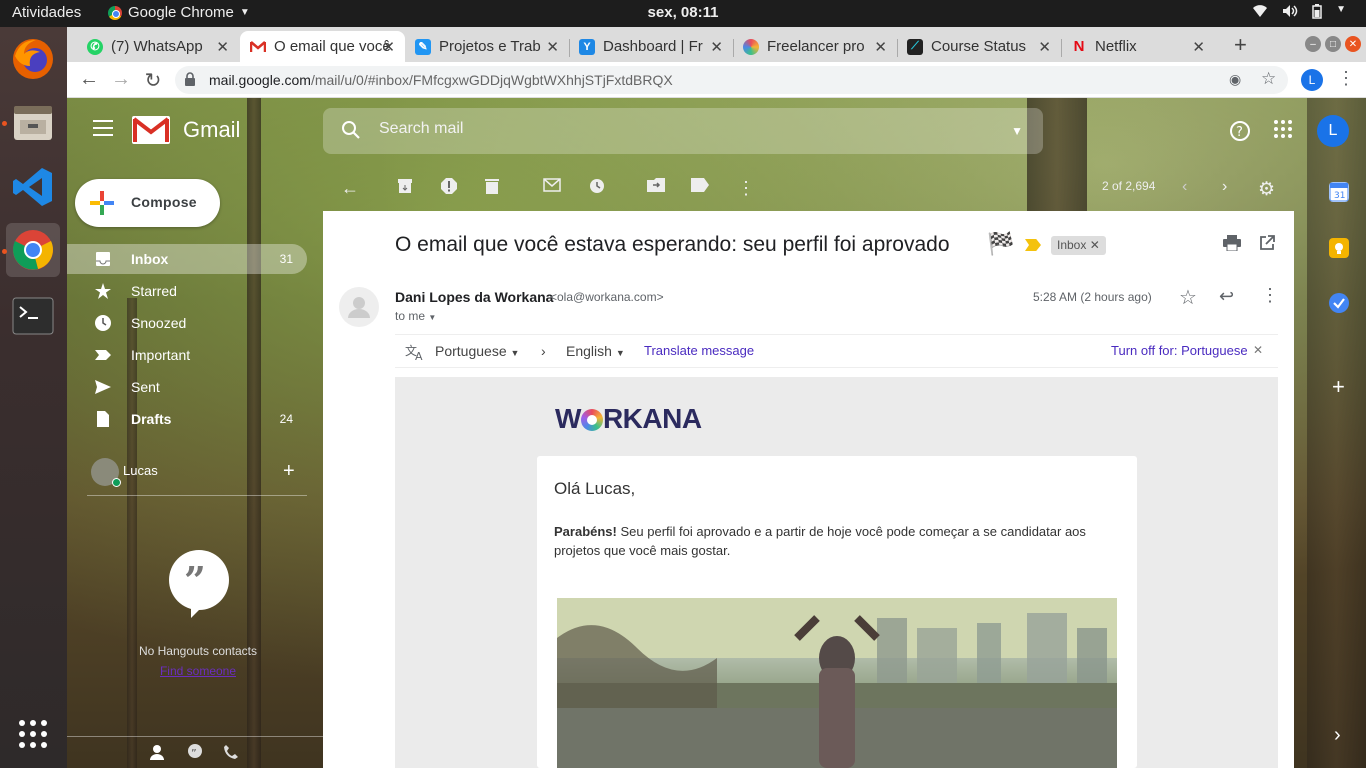 The width and height of the screenshot is (1366, 768). What do you see at coordinates (1266, 189) in the screenshot?
I see `settings-gear-icon: ⚙` at bounding box center [1266, 189].